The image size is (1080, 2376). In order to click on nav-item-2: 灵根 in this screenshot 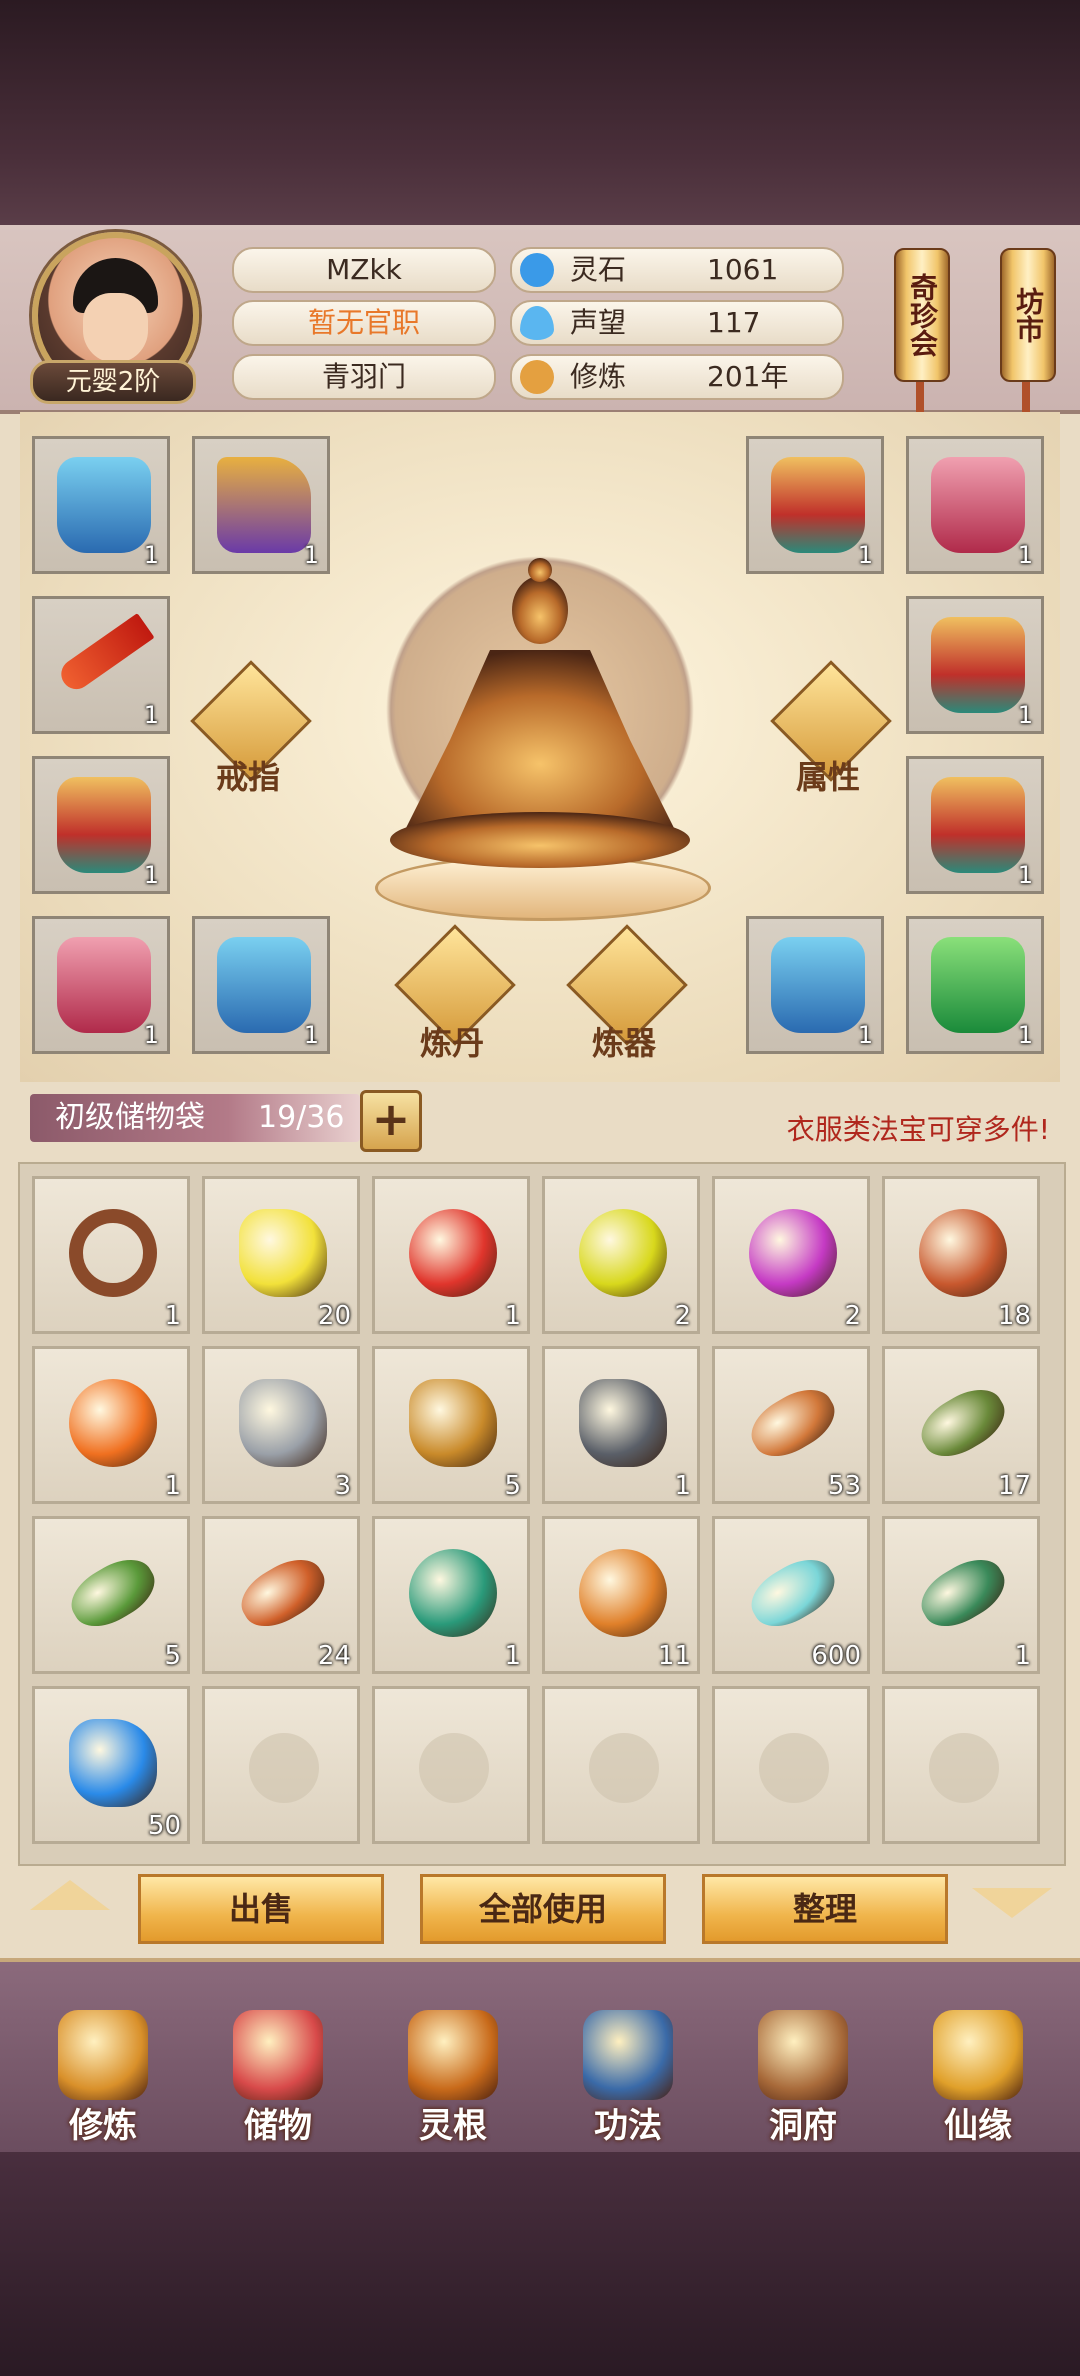, I will do `click(453, 2075)`.